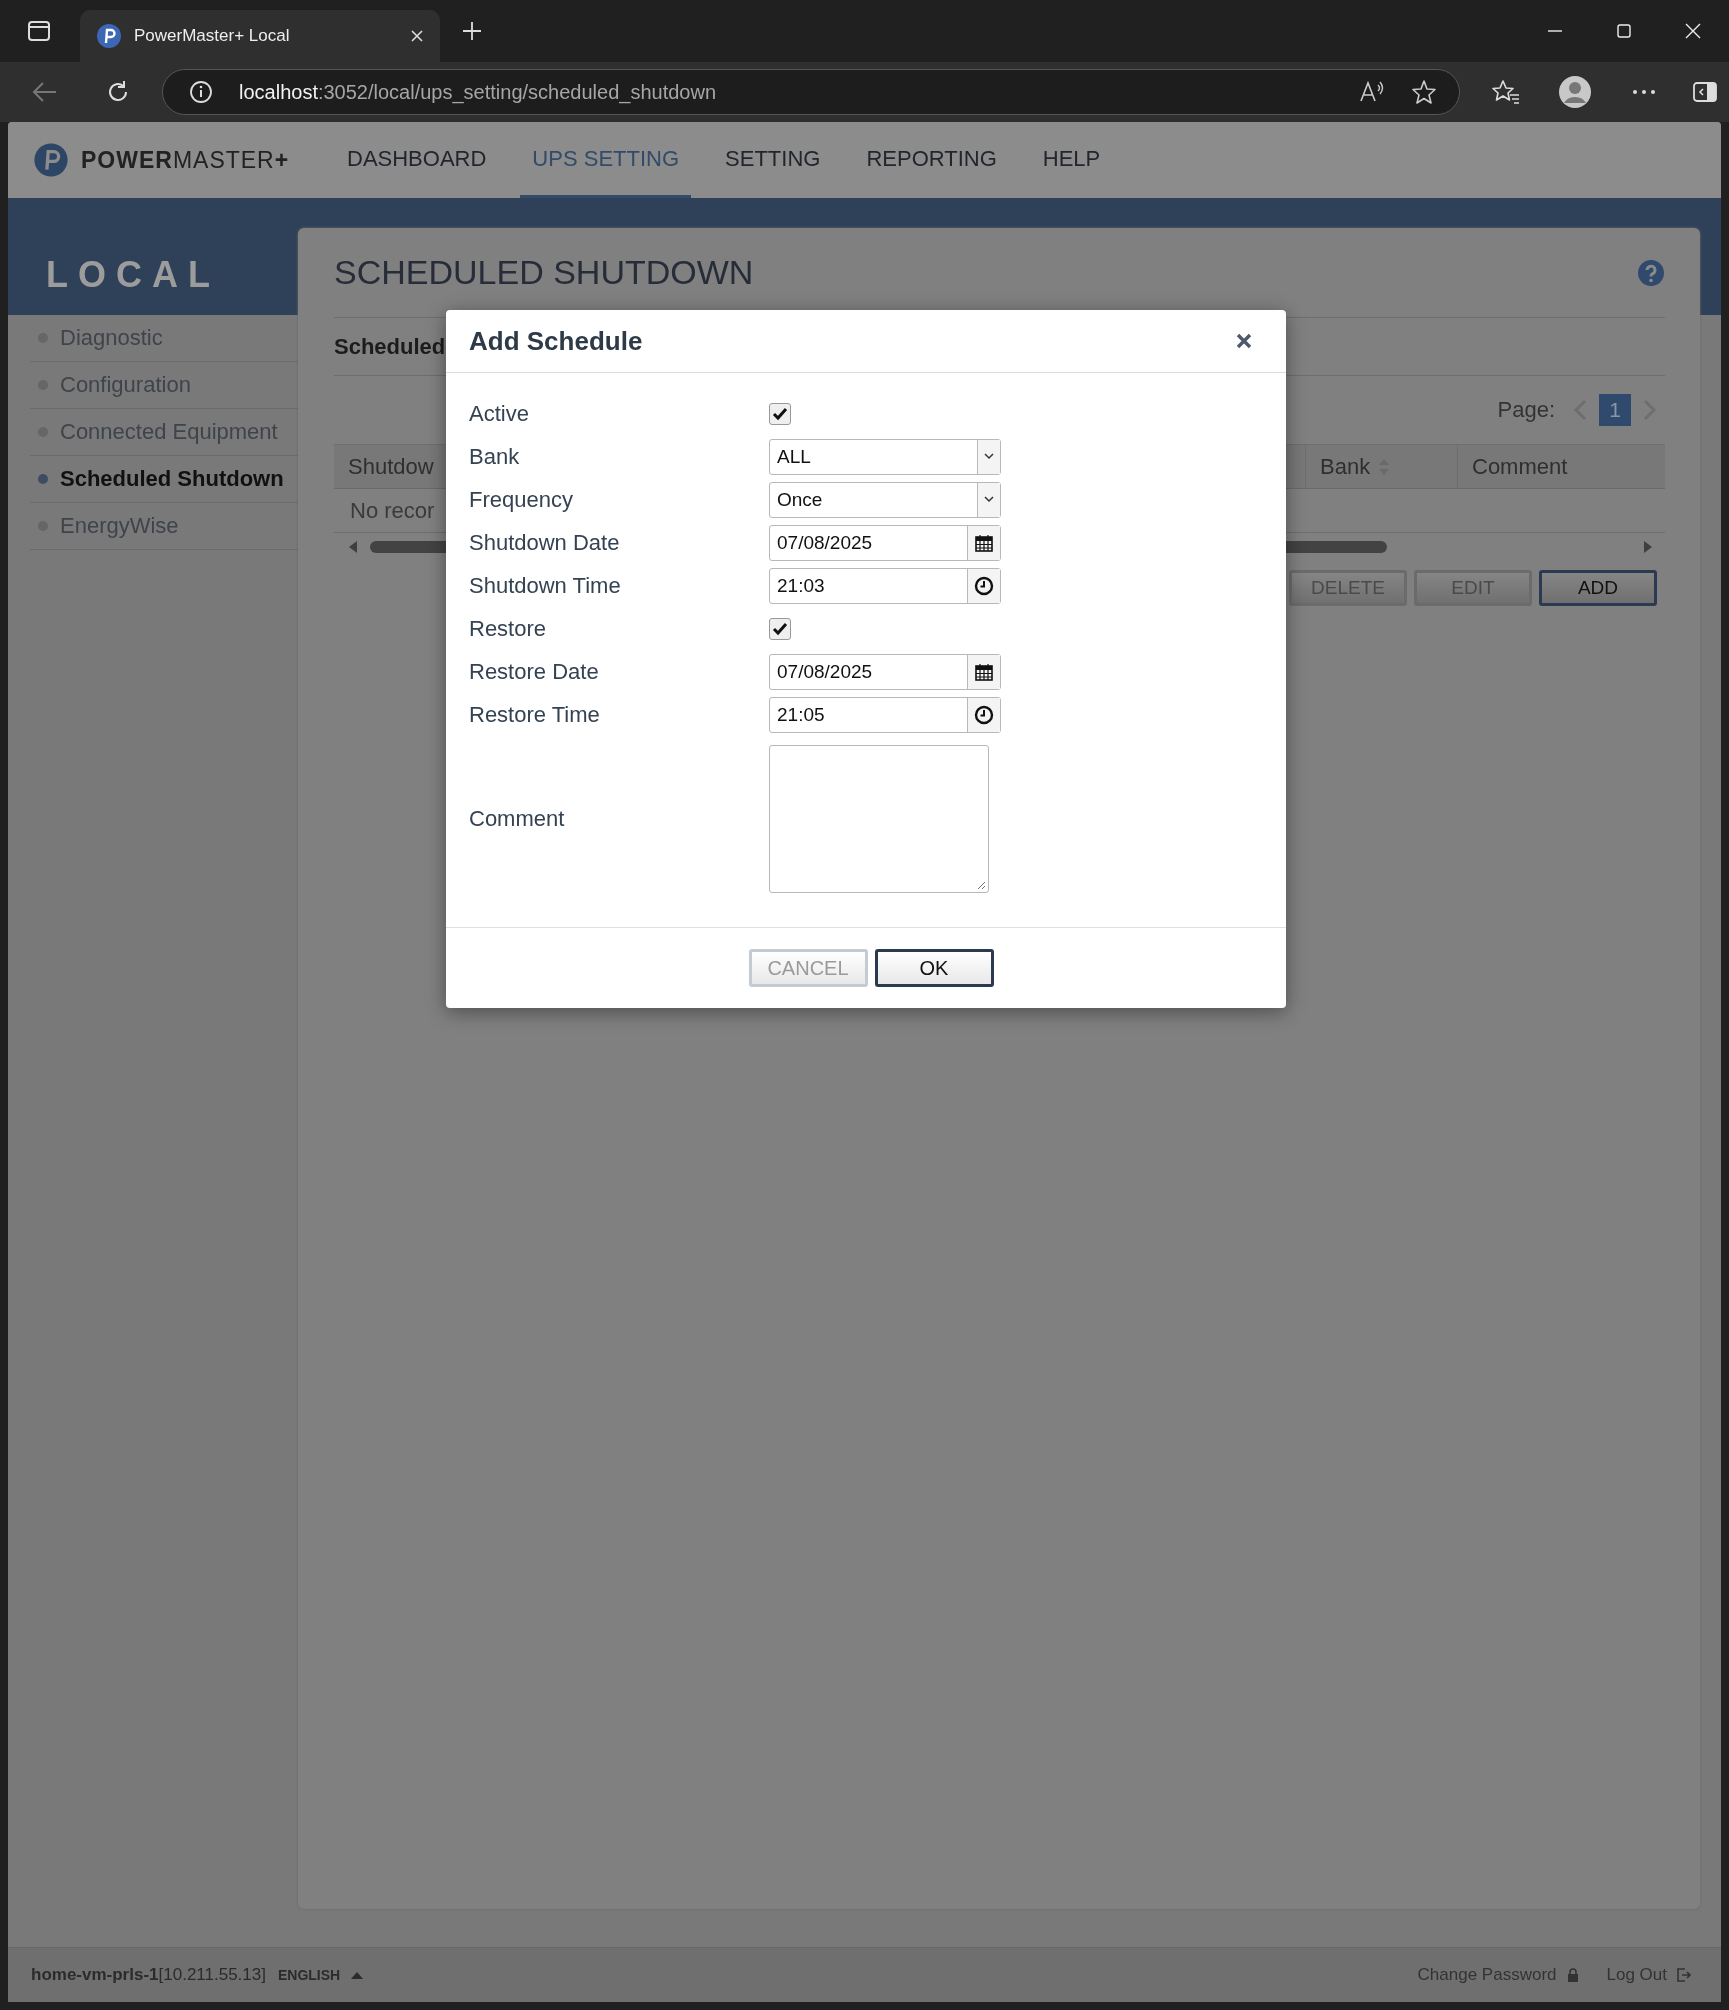 This screenshot has height=2010, width=1729. Describe the element at coordinates (517, 819) in the screenshot. I see `field-label: Comment` at that location.